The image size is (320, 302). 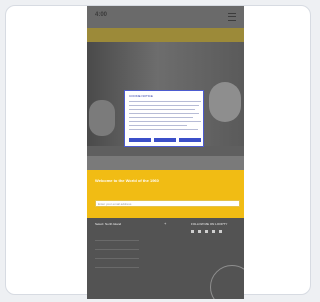 I want to click on twitter-icon, so click(x=199, y=231).